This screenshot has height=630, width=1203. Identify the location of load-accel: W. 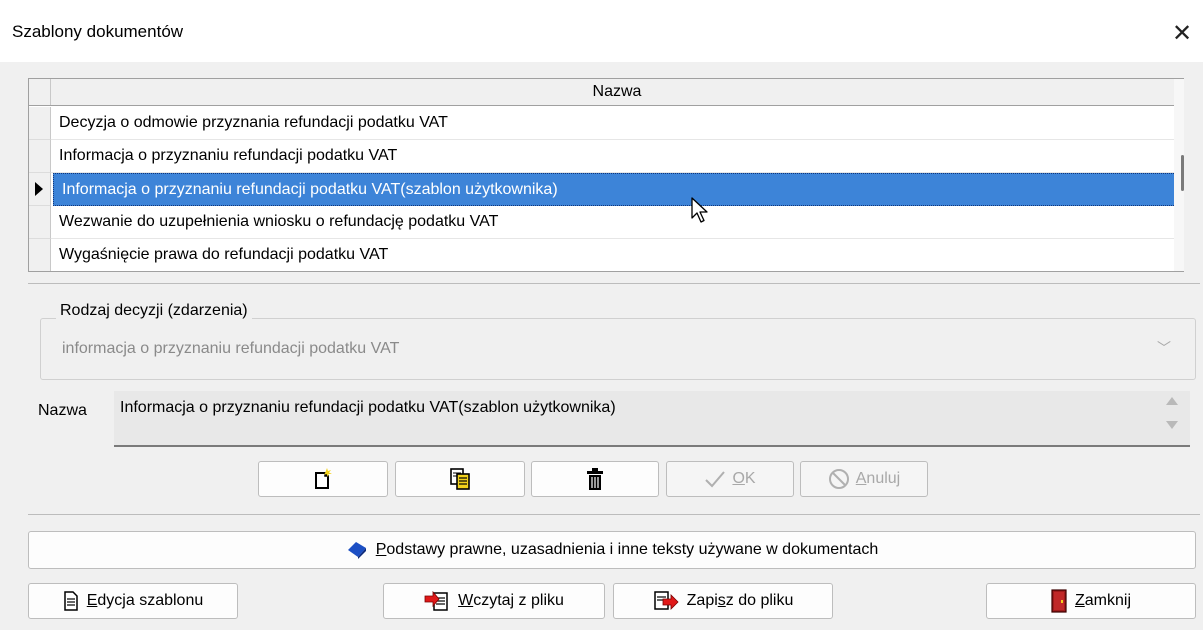
(466, 600).